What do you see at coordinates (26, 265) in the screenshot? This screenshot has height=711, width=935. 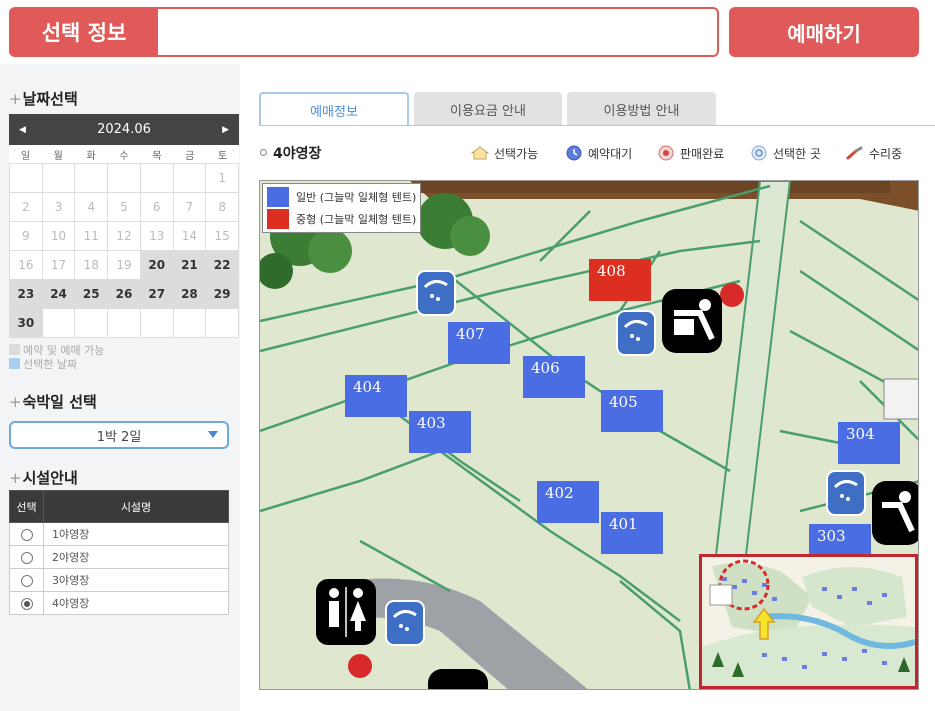 I see `calendar-day: 16` at bounding box center [26, 265].